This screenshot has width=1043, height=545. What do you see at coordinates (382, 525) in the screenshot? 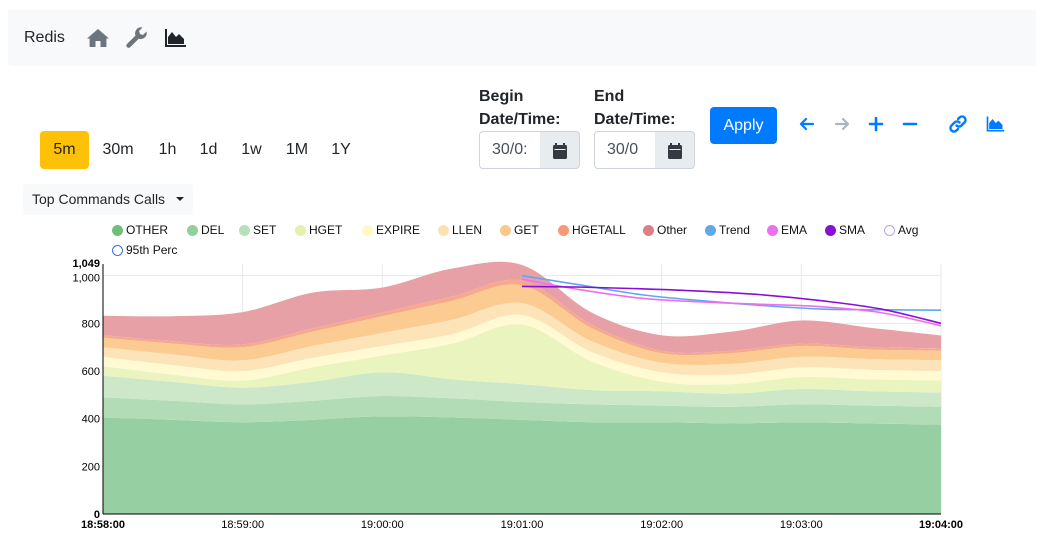
I see `x-tick-label: 19:00:00` at bounding box center [382, 525].